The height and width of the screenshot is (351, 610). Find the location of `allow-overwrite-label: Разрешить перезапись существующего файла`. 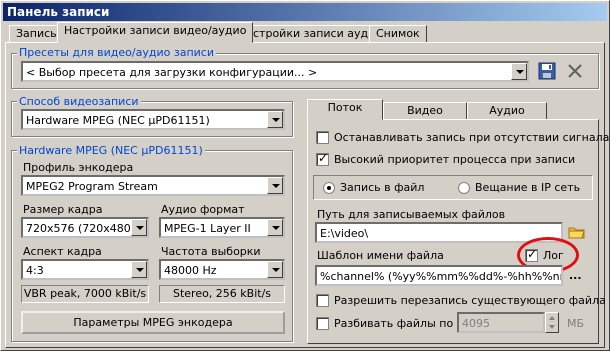

allow-overwrite-label: Разрешить перезапись существующего файла is located at coordinates (470, 300).